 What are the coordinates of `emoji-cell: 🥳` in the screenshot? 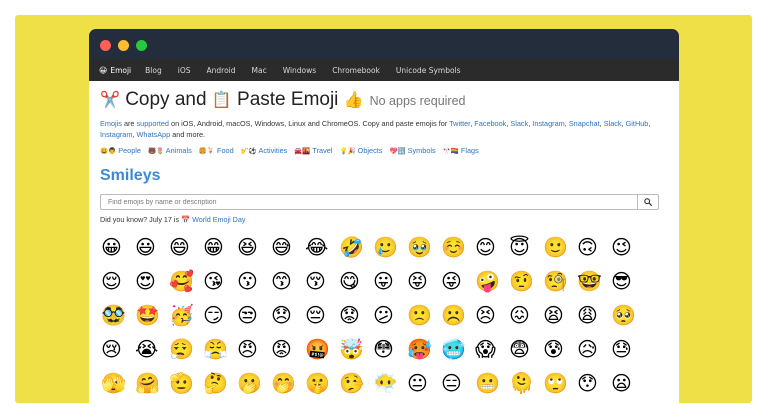 It's located at (185, 315).